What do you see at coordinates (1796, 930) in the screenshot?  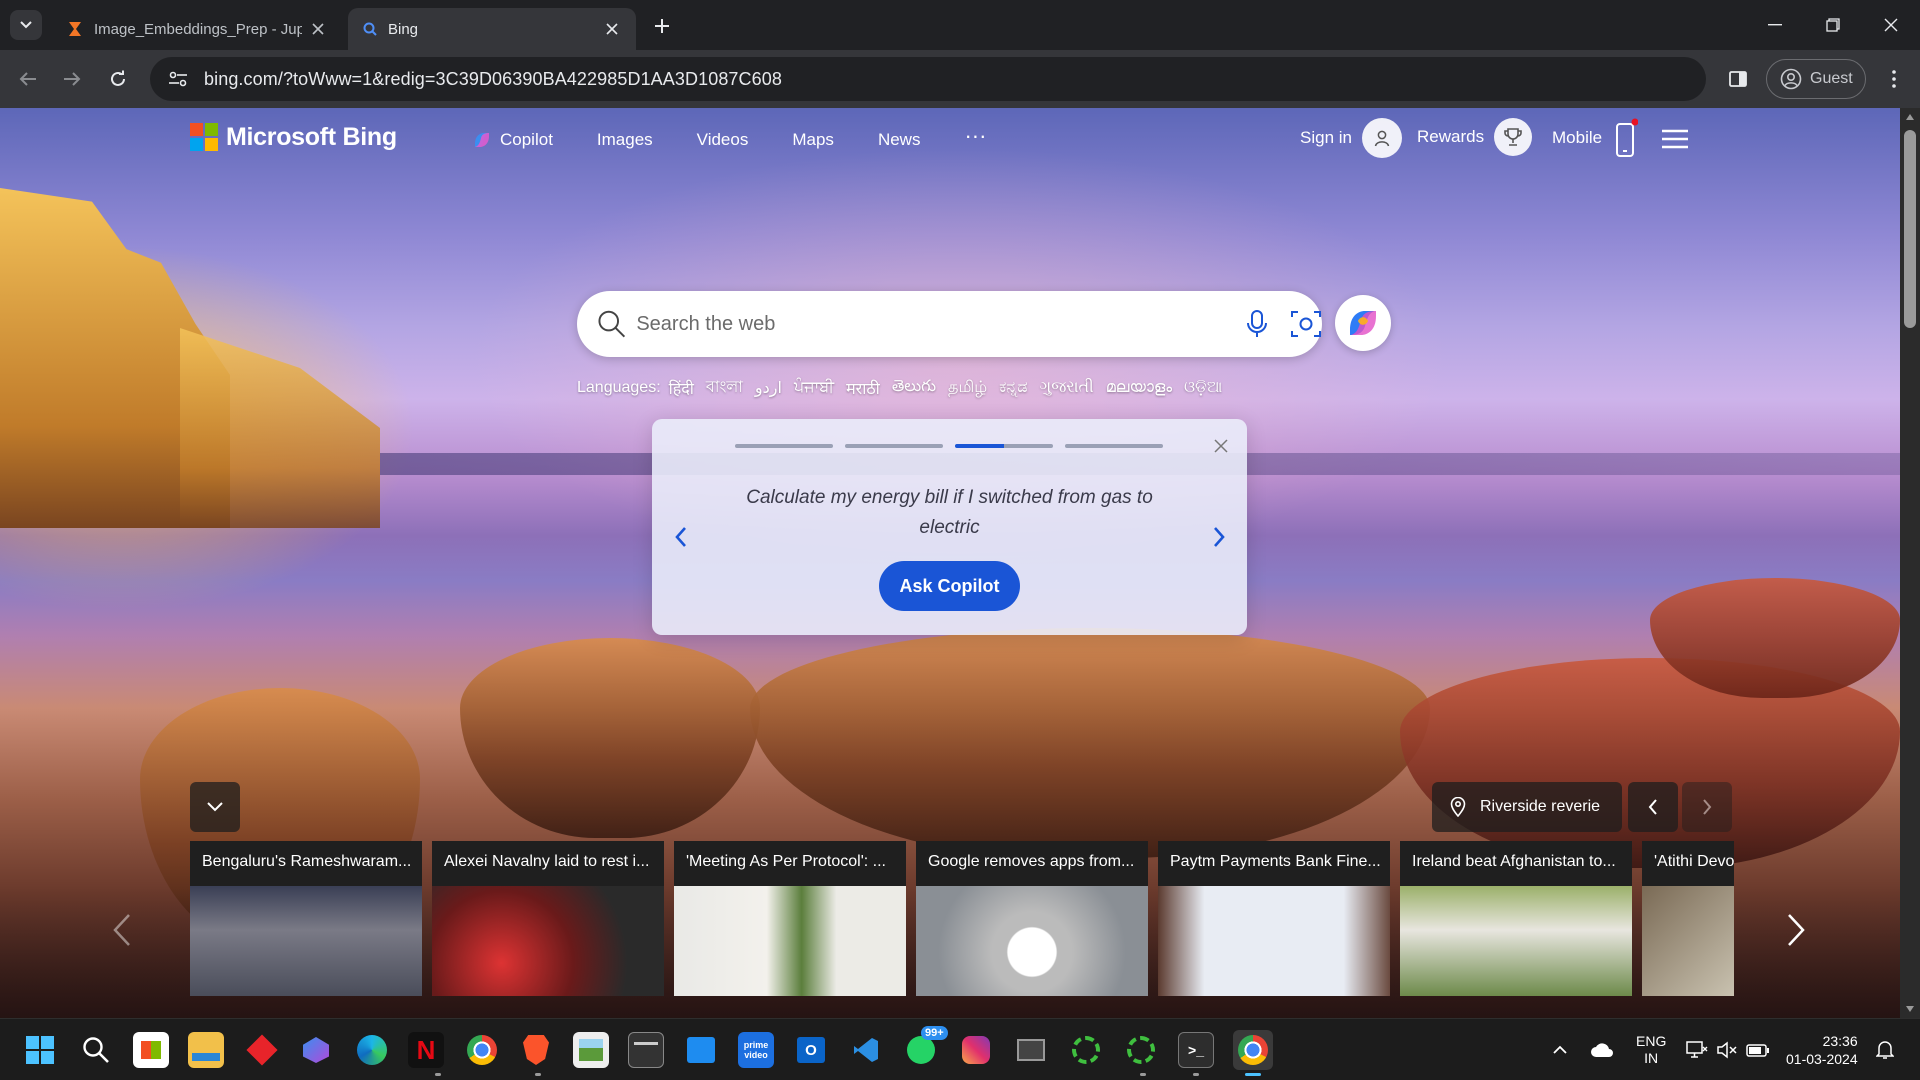 I see `news-scroll-right-button` at bounding box center [1796, 930].